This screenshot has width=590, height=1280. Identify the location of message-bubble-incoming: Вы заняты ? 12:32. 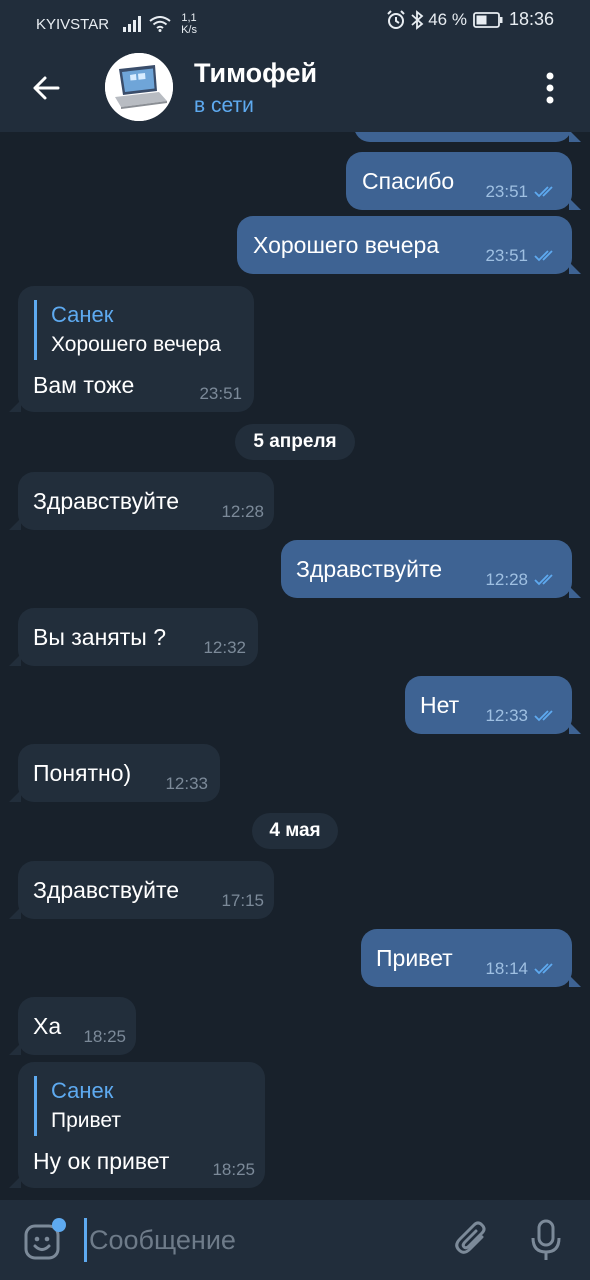
(133, 637).